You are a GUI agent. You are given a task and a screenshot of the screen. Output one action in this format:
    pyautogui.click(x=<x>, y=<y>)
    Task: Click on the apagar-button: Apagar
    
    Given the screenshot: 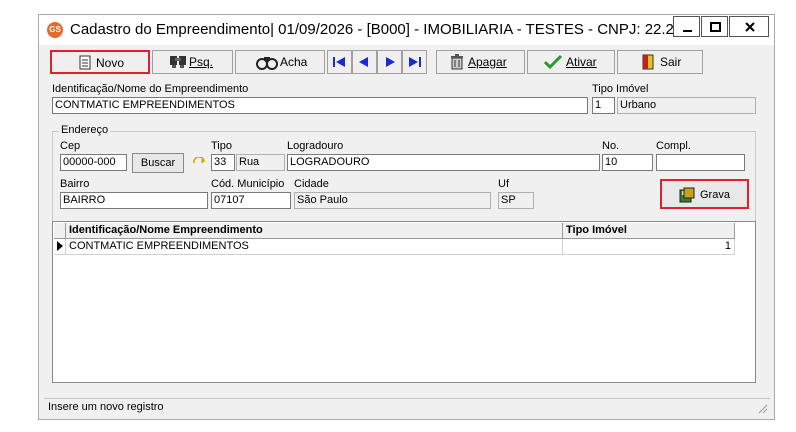 What is the action you would take?
    pyautogui.click(x=480, y=62)
    